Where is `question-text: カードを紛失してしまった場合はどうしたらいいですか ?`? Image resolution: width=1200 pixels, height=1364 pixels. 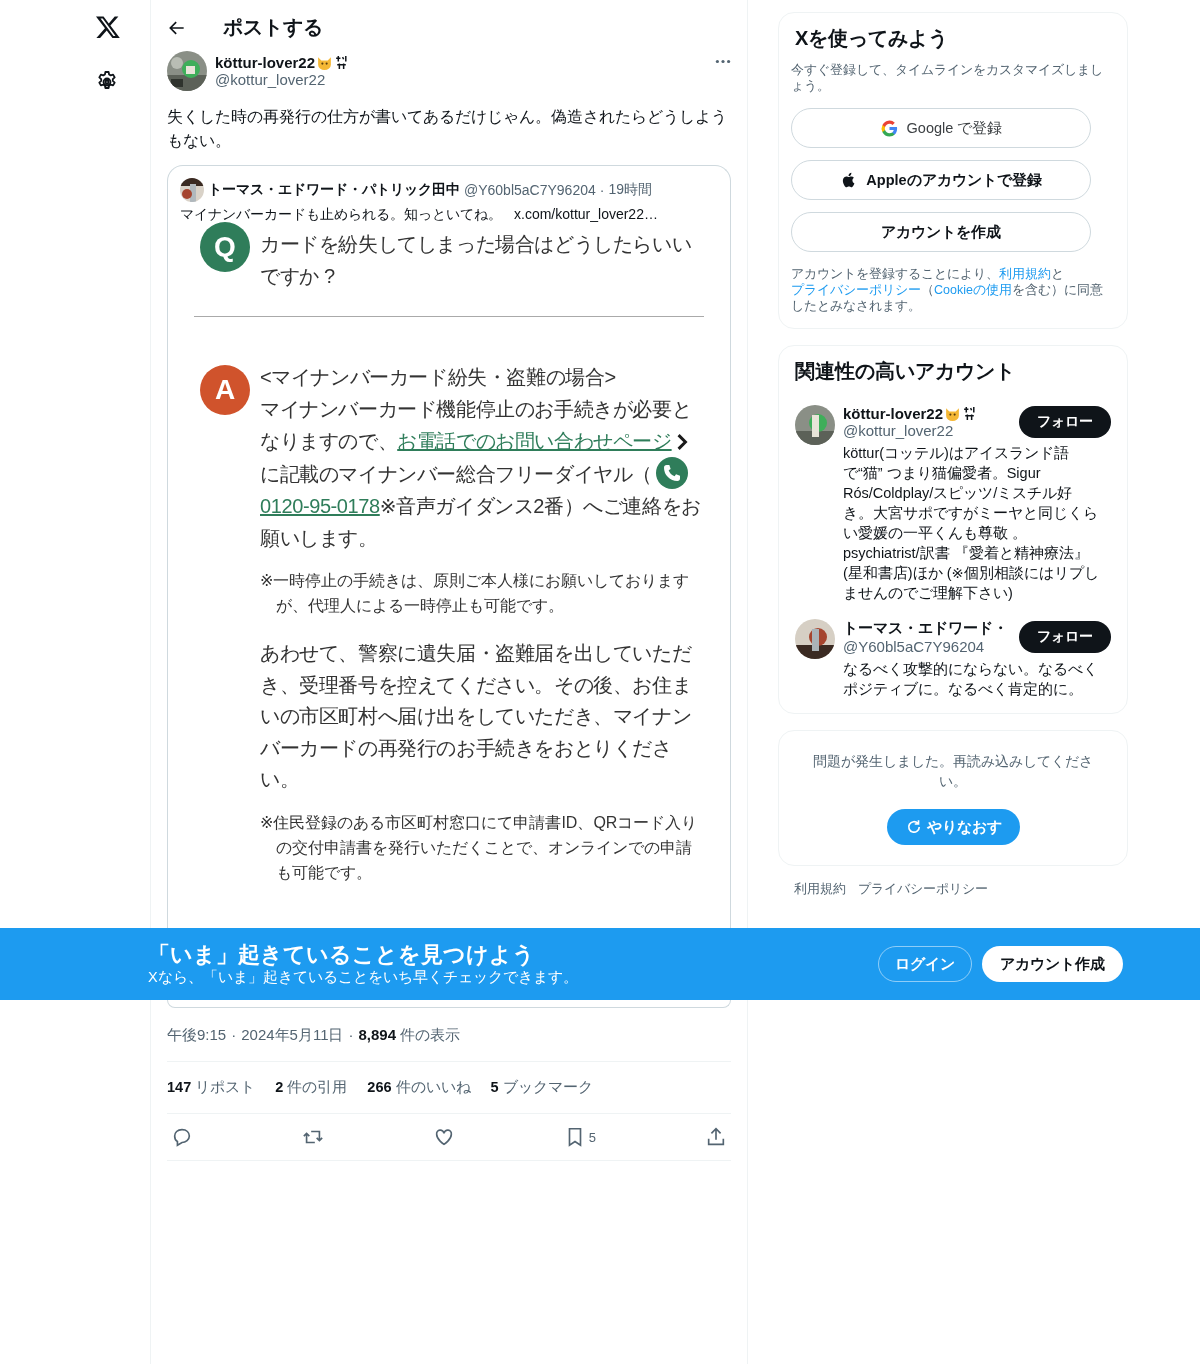
question-text: カードを紛失してしまった場合はどうしたらいいですか ? is located at coordinates (476, 260).